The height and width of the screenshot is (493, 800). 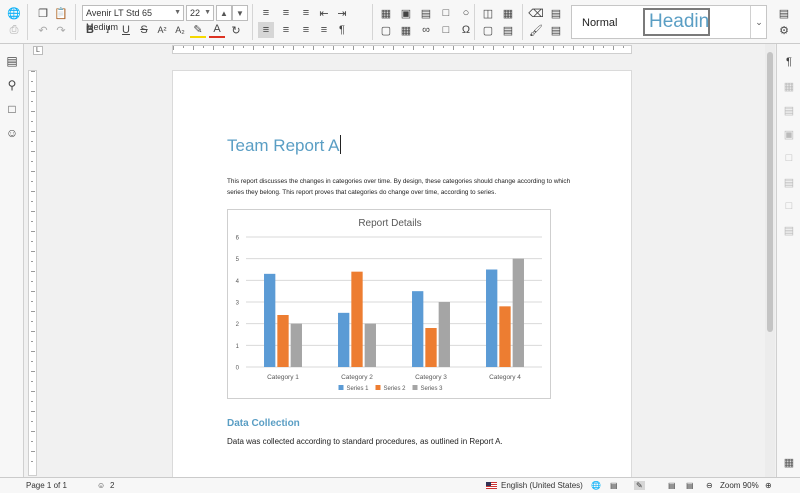 What do you see at coordinates (198, 30) in the screenshot?
I see `highlight-color-button: ✎` at bounding box center [198, 30].